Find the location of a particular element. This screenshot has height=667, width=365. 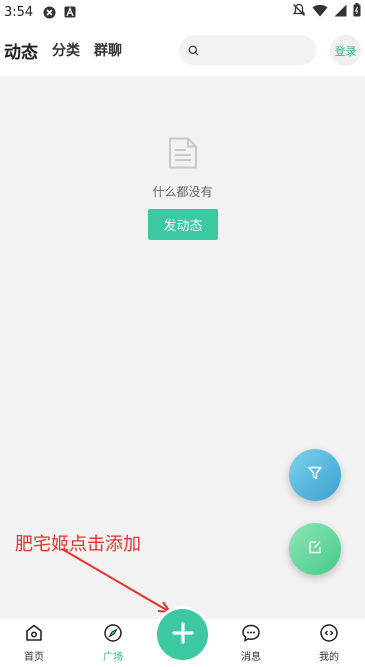

signal-icon is located at coordinates (340, 12).